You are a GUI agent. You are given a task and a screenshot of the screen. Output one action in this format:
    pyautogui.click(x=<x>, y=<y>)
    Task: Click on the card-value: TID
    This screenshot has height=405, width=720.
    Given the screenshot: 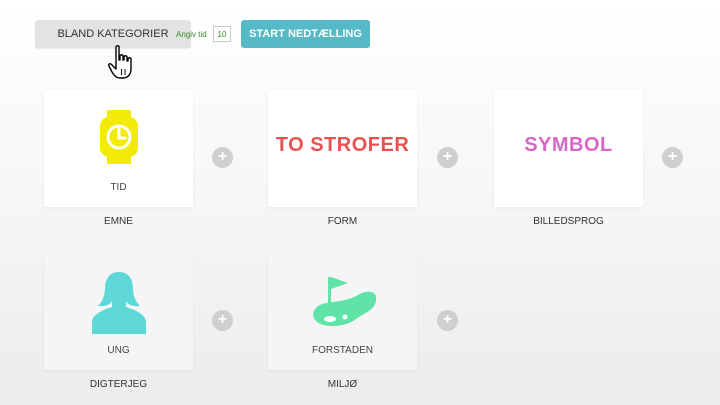 What is the action you would take?
    pyautogui.click(x=118, y=187)
    